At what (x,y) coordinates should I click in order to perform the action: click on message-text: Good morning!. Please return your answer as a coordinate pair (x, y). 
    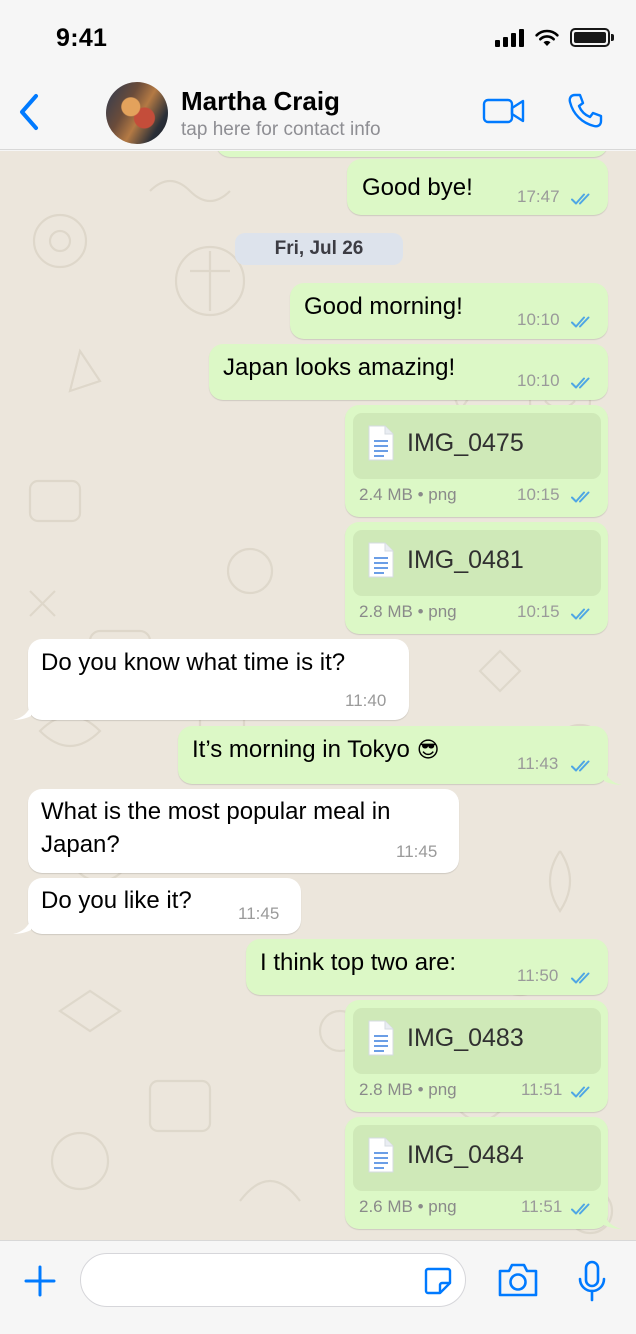
    Looking at the image, I should click on (383, 306).